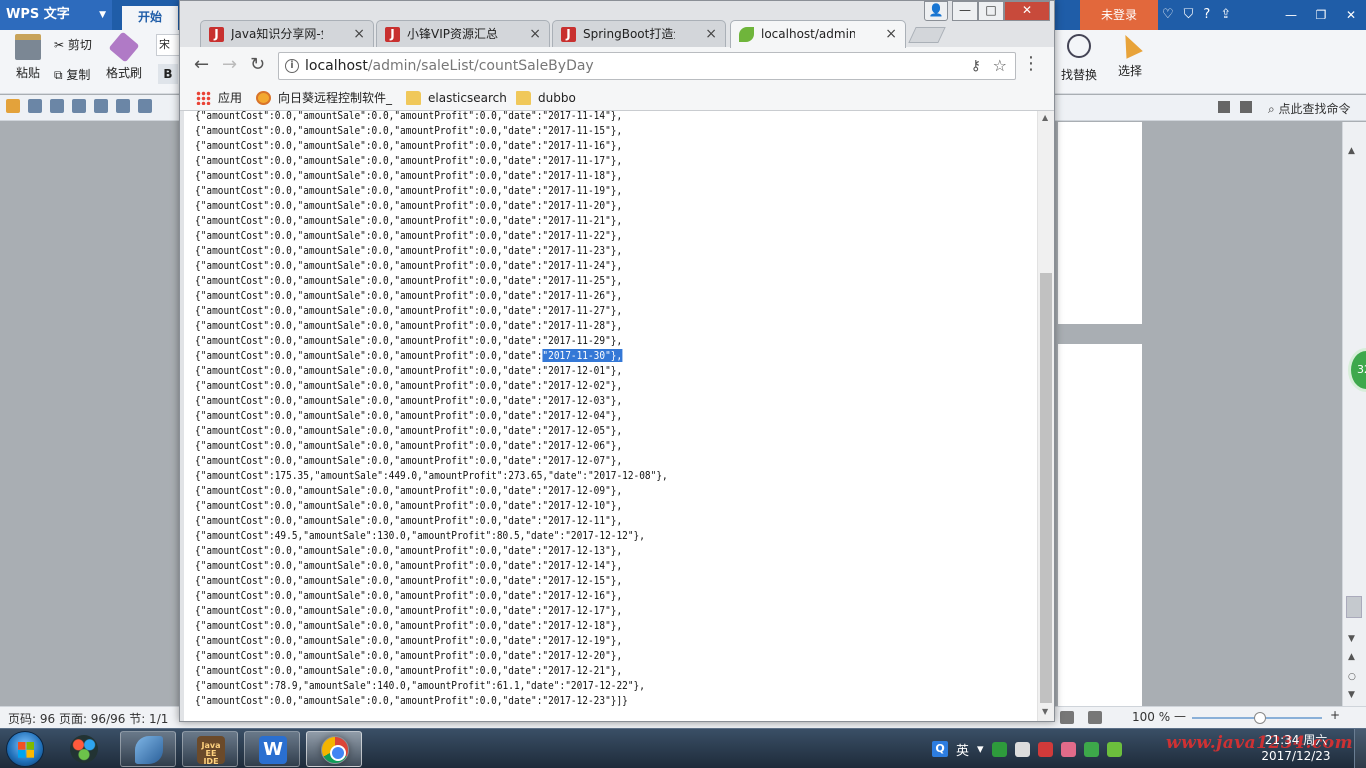  I want to click on zoom-slider-knob, so click(1260, 718).